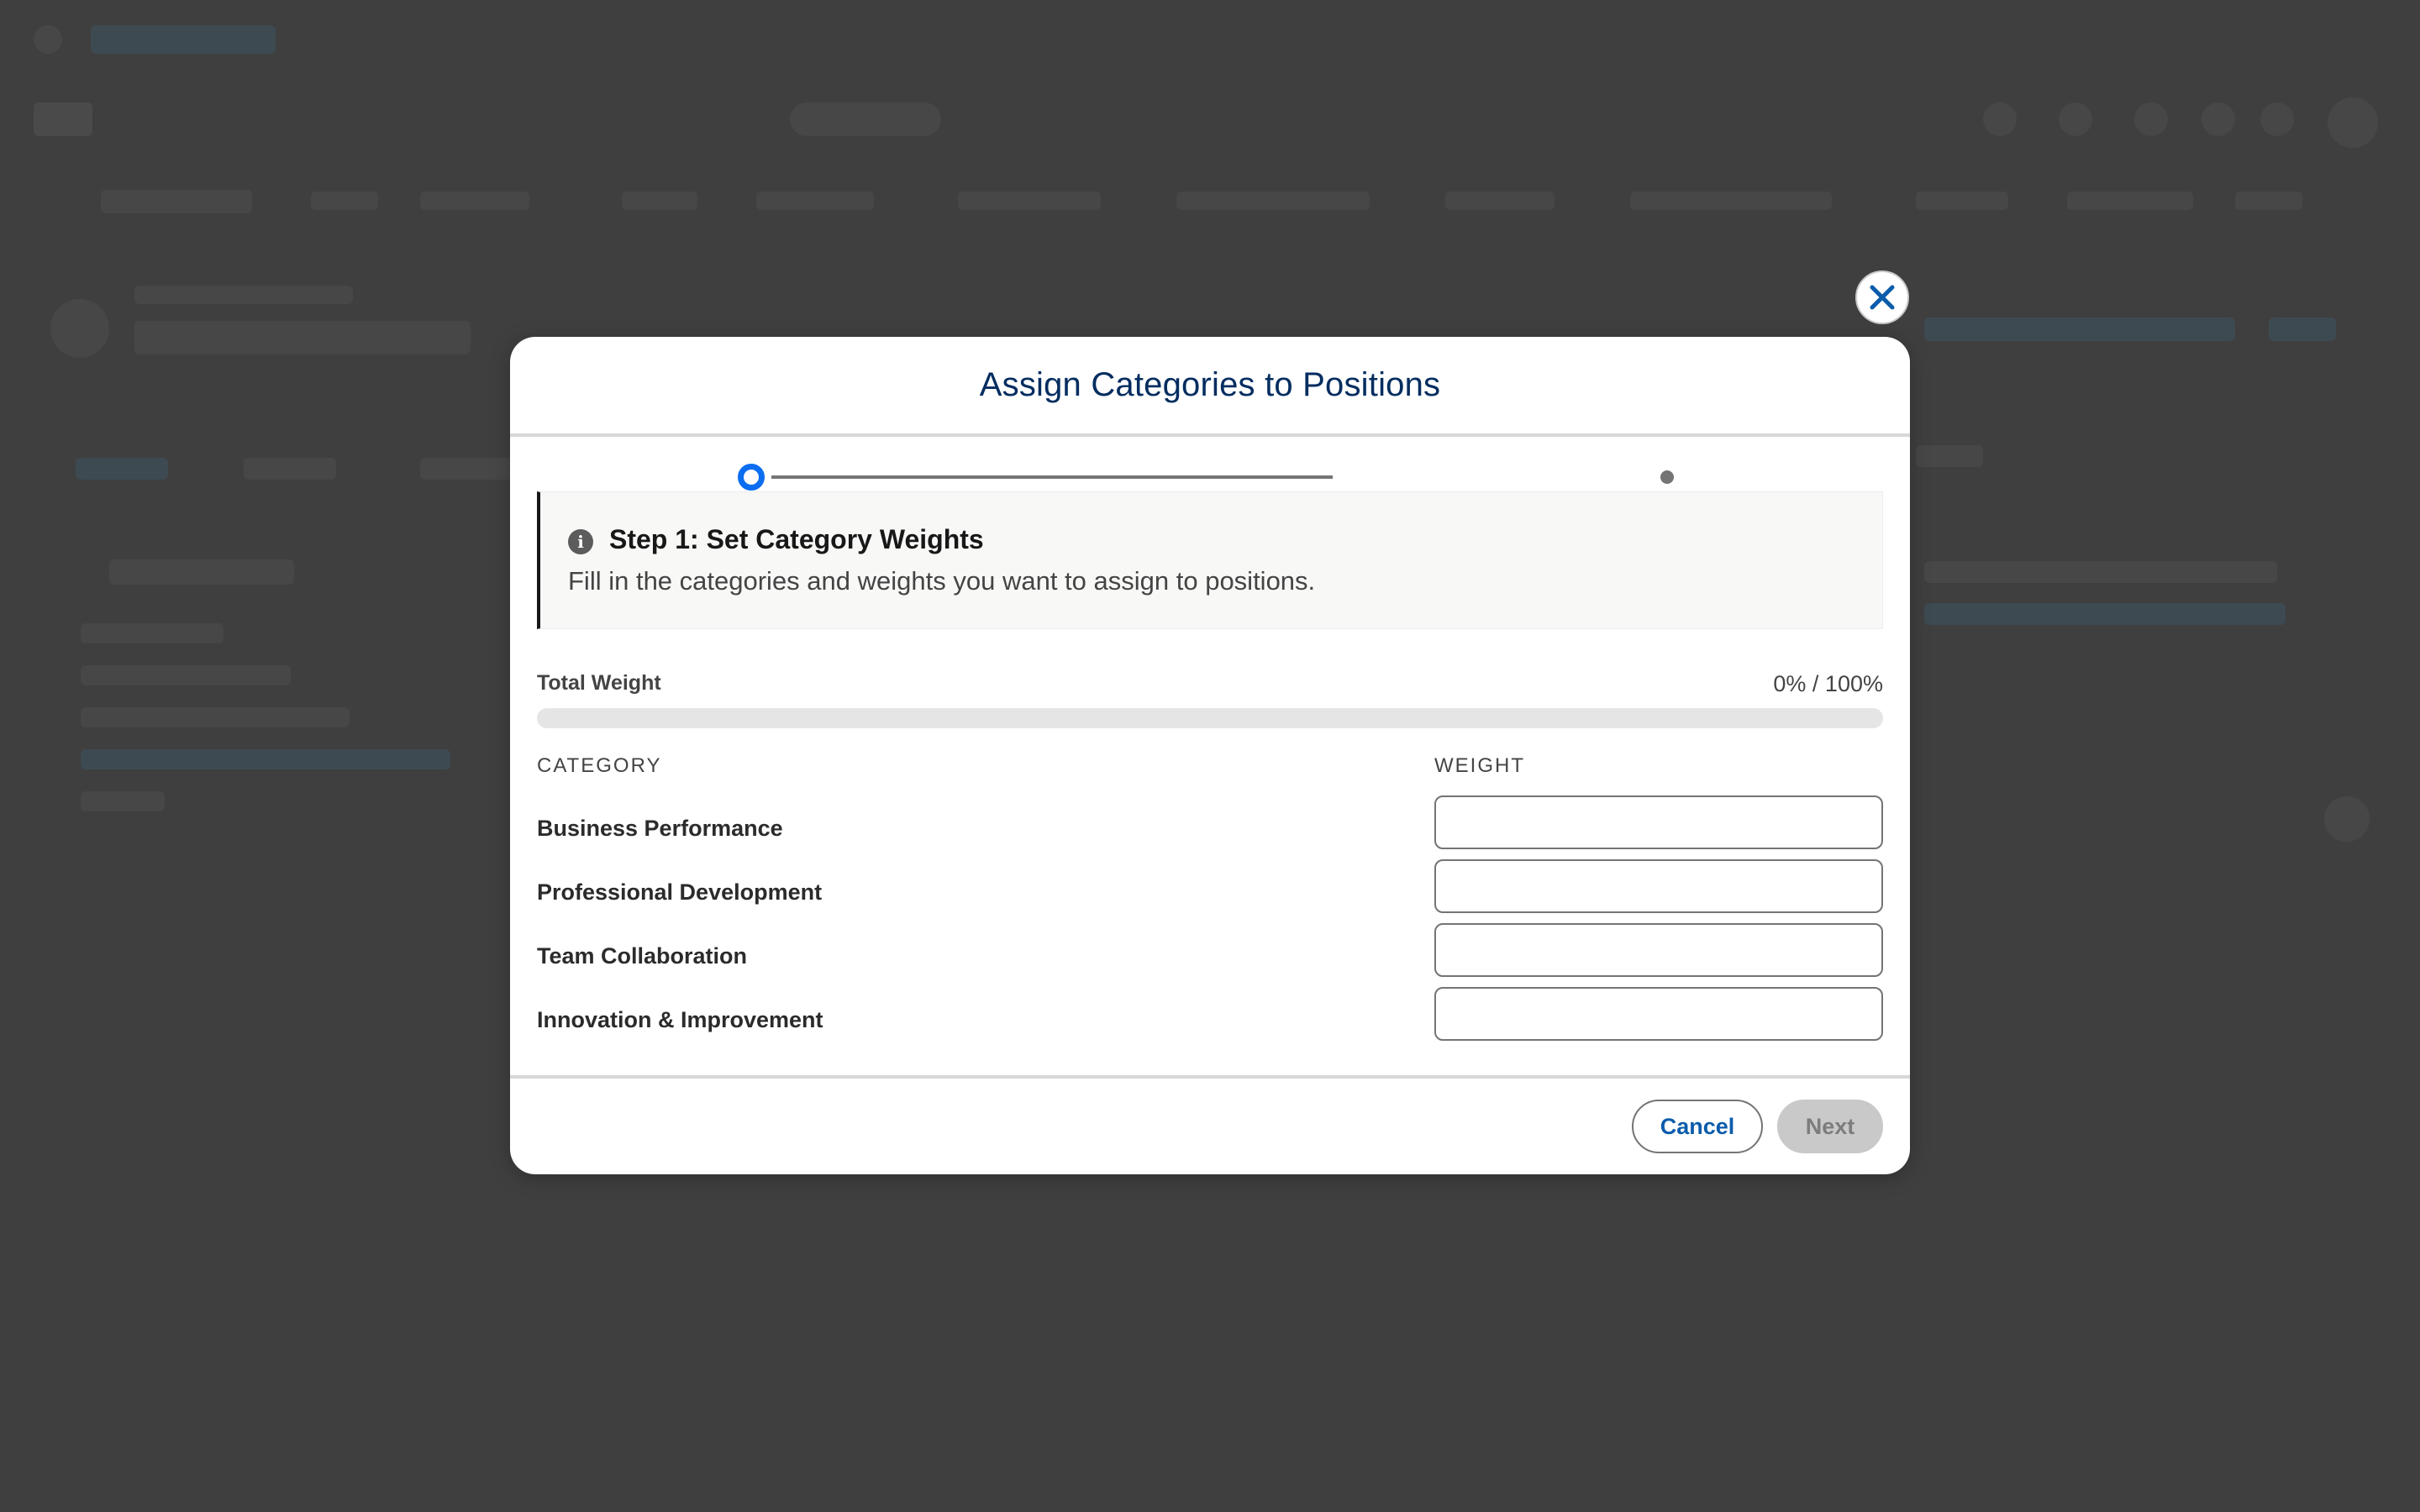 Image resolution: width=2420 pixels, height=1512 pixels. Describe the element at coordinates (1210, 202) in the screenshot. I see `background-nav-bar` at that location.